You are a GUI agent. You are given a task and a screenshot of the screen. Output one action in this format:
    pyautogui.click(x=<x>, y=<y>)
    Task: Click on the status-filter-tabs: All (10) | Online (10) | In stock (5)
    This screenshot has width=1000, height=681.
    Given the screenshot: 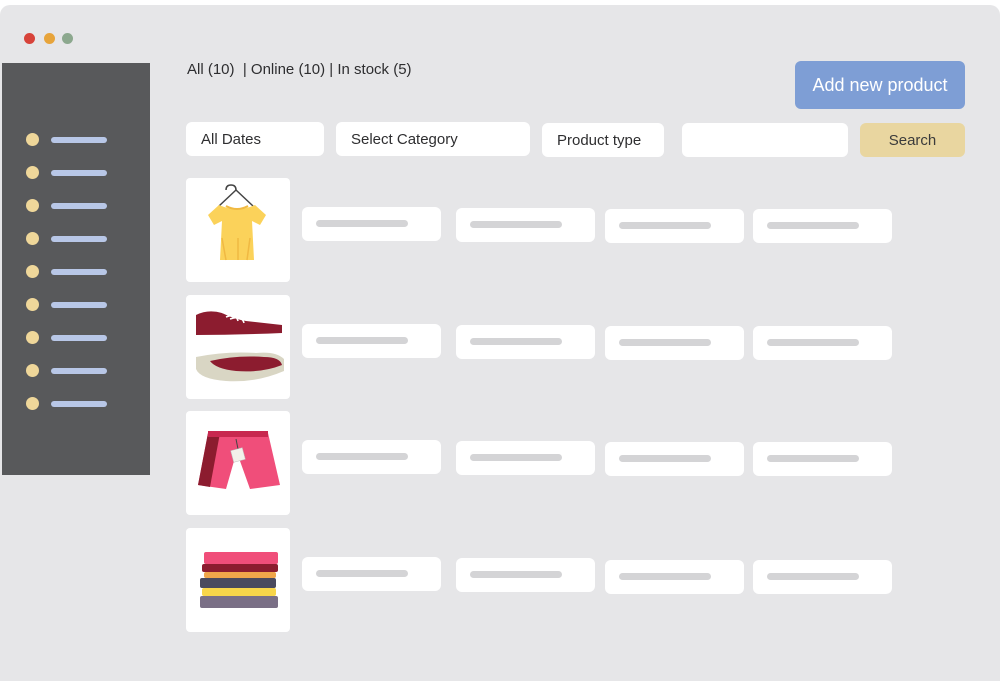 What is the action you would take?
    pyautogui.click(x=299, y=69)
    